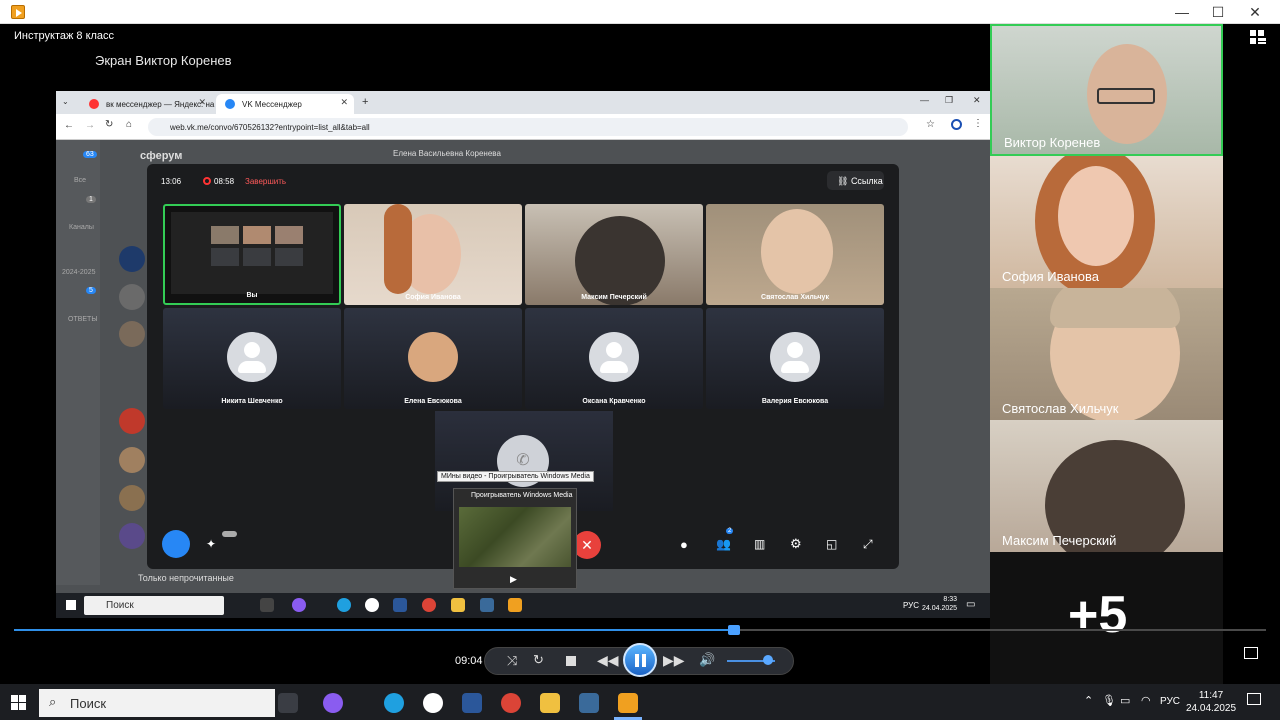 This screenshot has height=720, width=1280. What do you see at coordinates (513, 579) in the screenshot?
I see `preview-play-icon: ▶` at bounding box center [513, 579].